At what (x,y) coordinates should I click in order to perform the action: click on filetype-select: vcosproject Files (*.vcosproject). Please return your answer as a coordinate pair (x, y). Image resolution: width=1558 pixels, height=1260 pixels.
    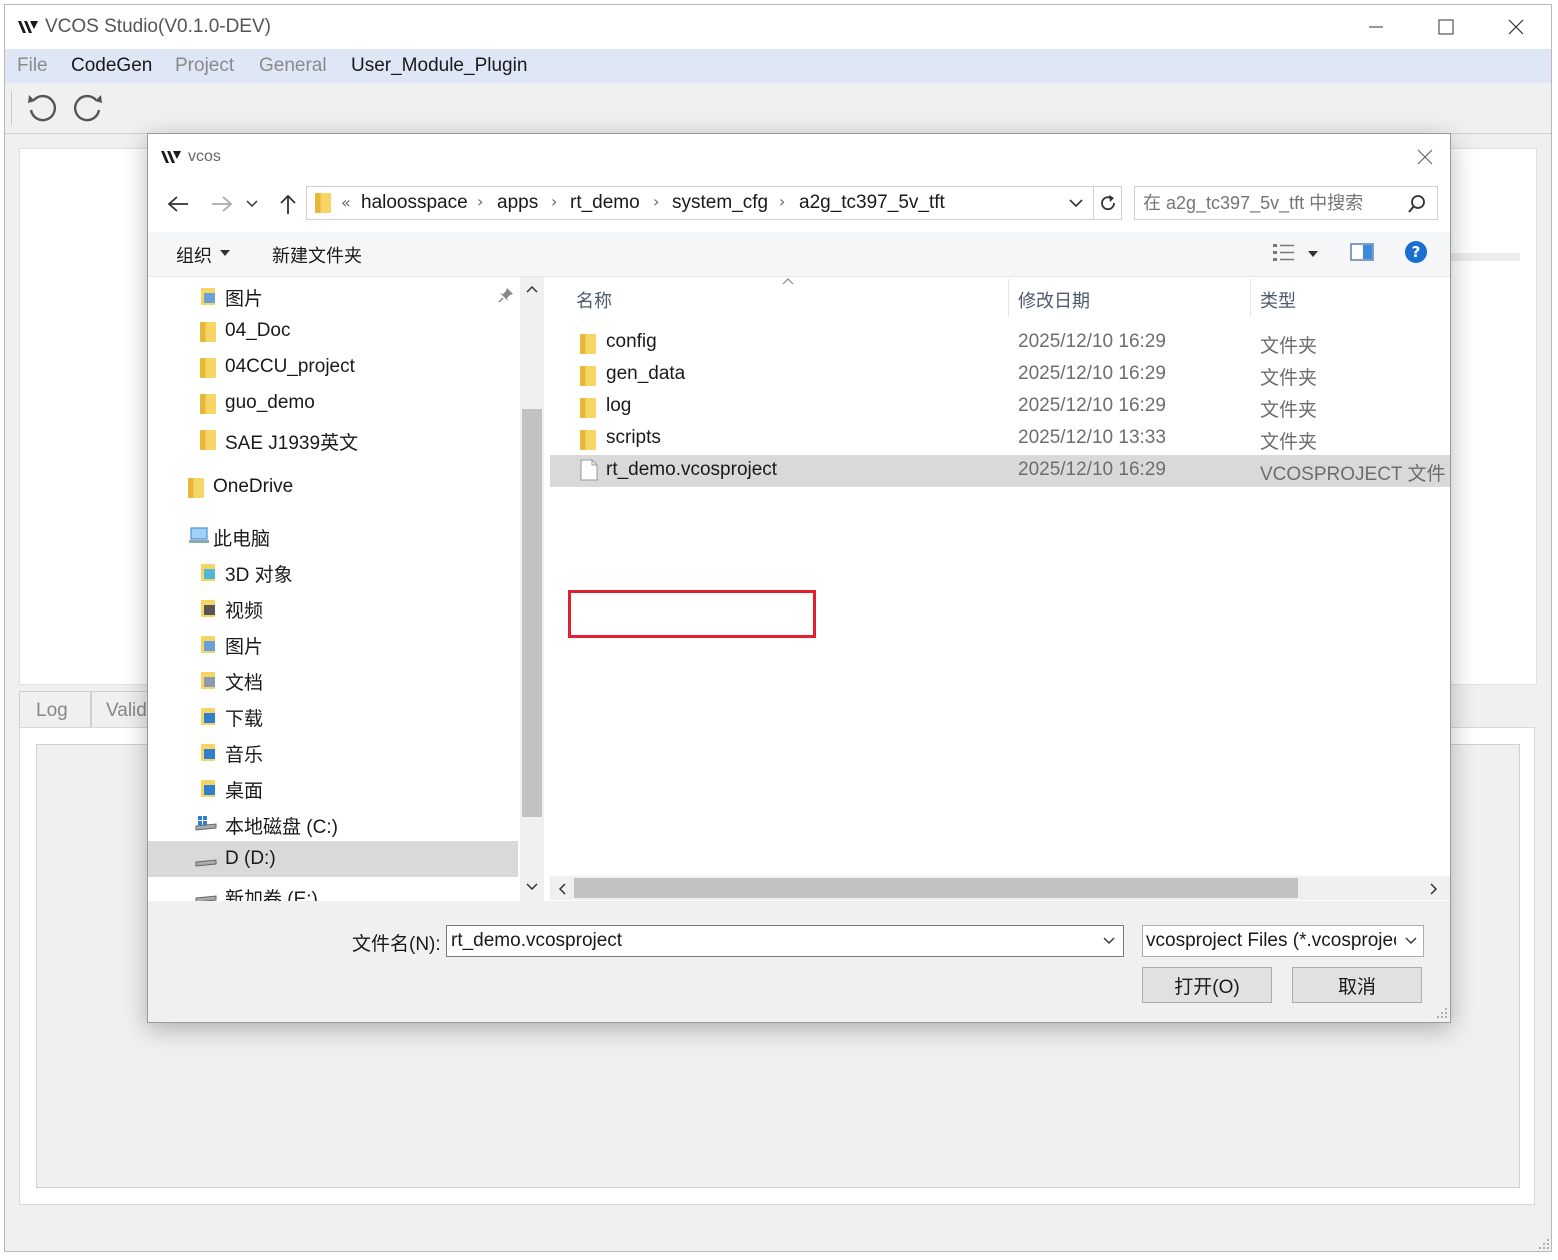
    Looking at the image, I should click on (1283, 941).